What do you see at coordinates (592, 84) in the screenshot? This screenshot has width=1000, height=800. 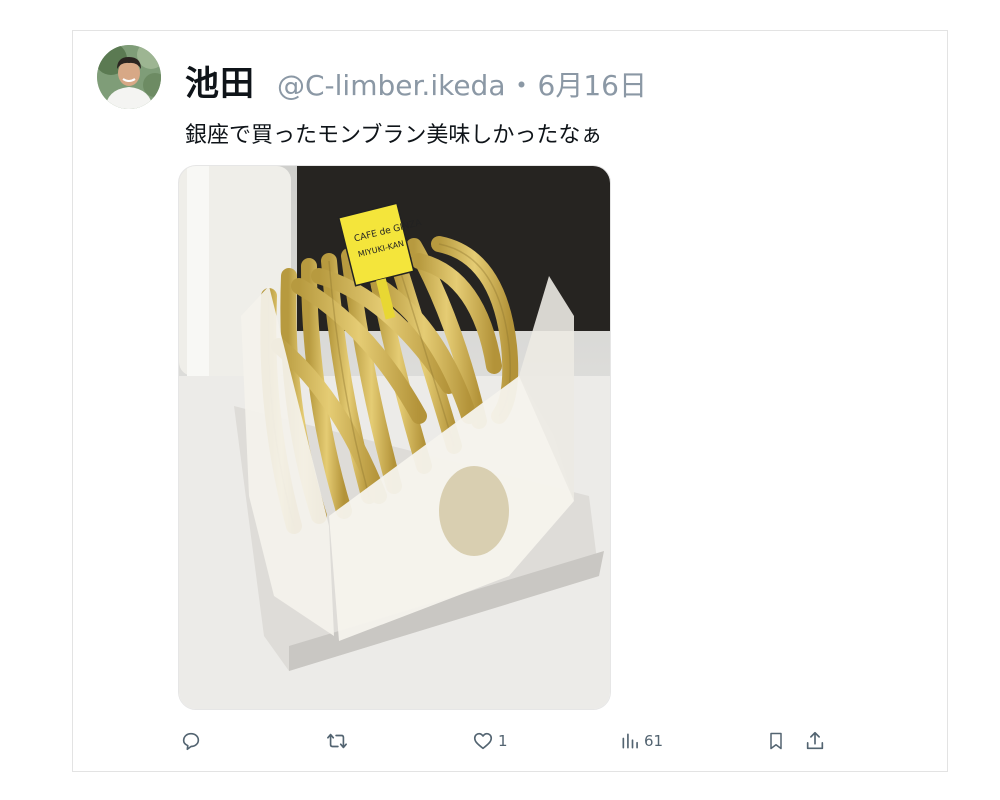 I see `tweet-date: 6月16日` at bounding box center [592, 84].